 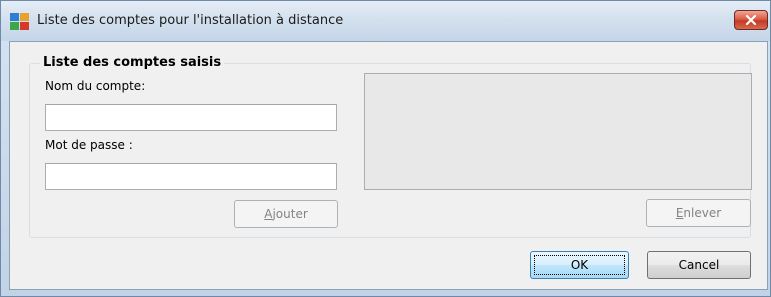 I want to click on add-button: Ajouter, so click(x=286, y=214).